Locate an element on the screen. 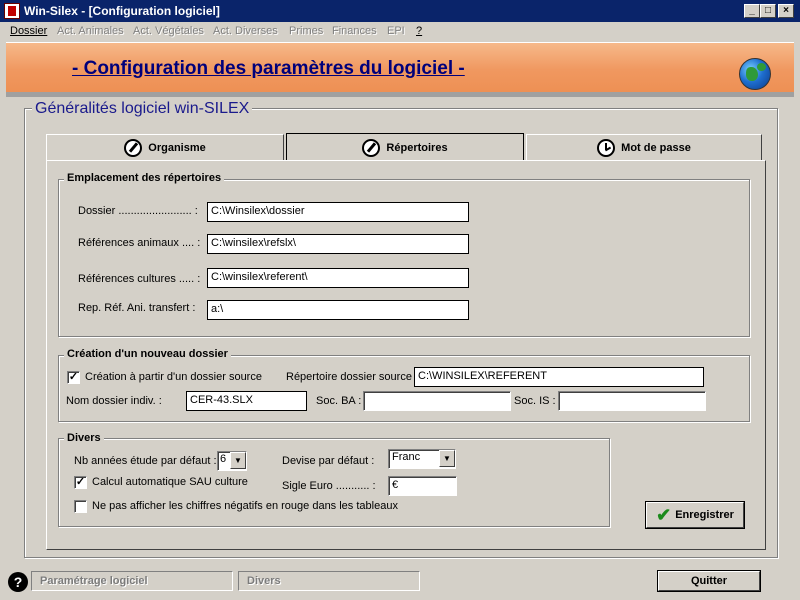 The width and height of the screenshot is (800, 600). nom-dossier-label: Nom dossier indiv. : is located at coordinates (114, 401).